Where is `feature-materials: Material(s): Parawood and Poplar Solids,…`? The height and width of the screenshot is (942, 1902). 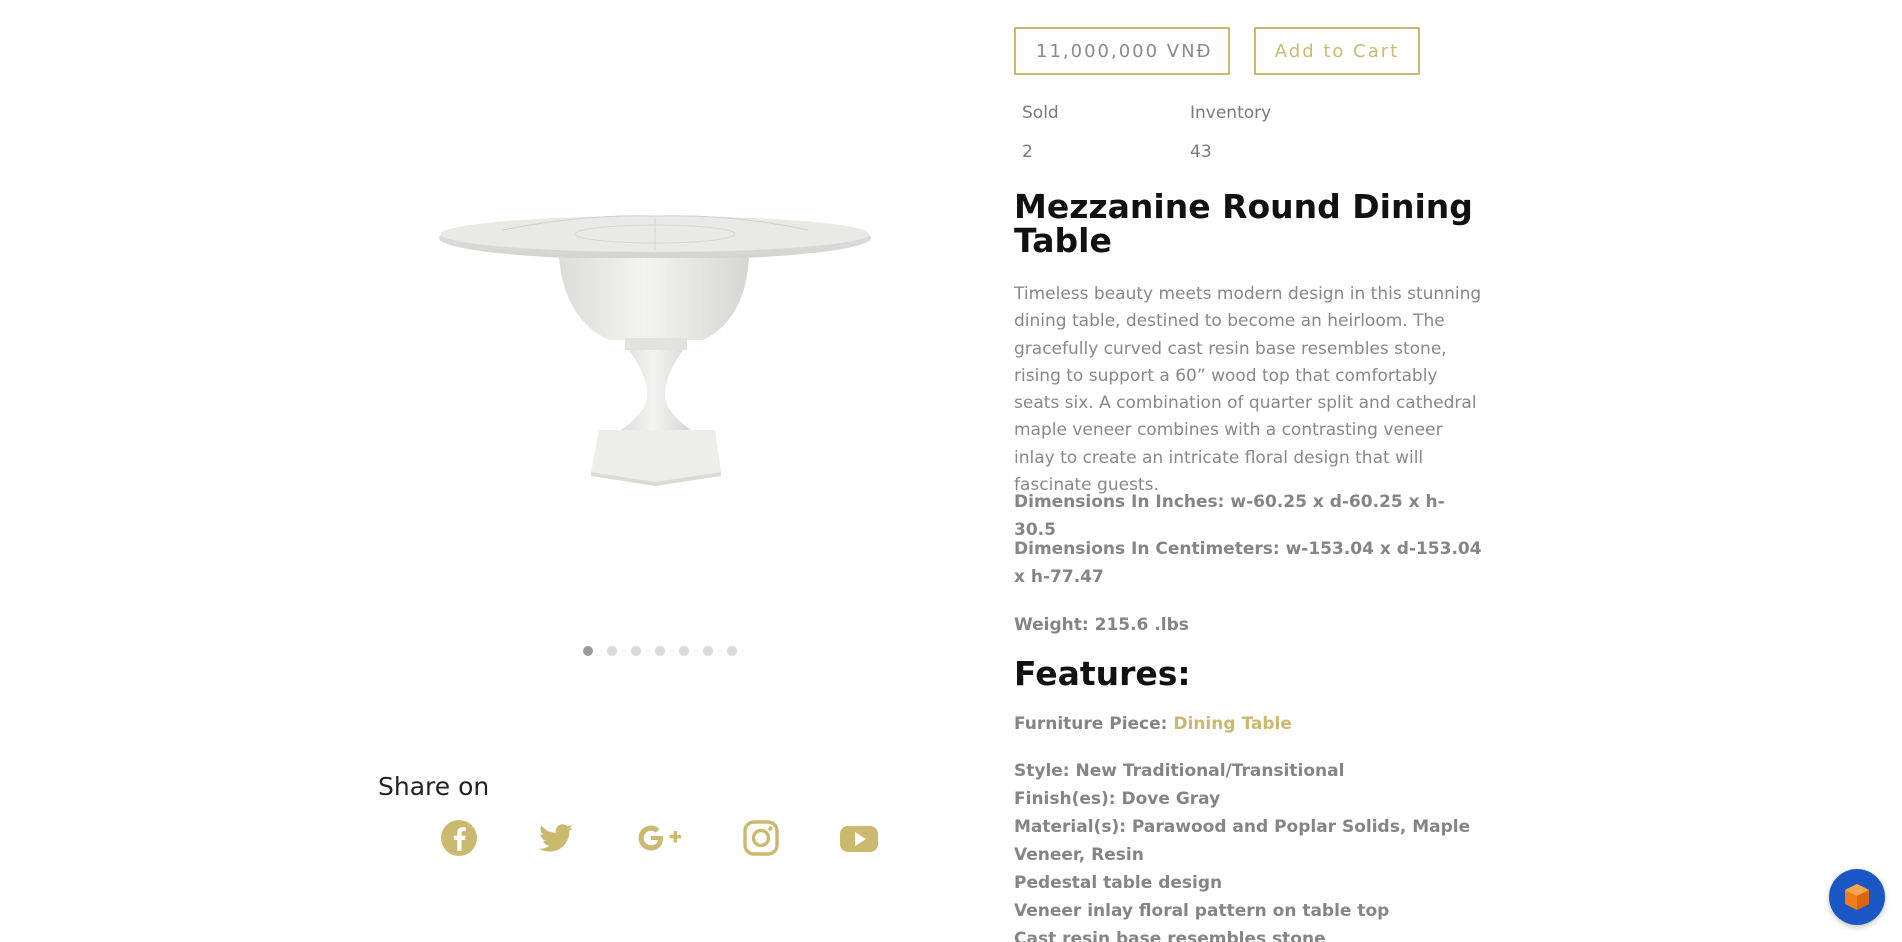 feature-materials: Material(s): Parawood and Poplar Solids,… is located at coordinates (1242, 841).